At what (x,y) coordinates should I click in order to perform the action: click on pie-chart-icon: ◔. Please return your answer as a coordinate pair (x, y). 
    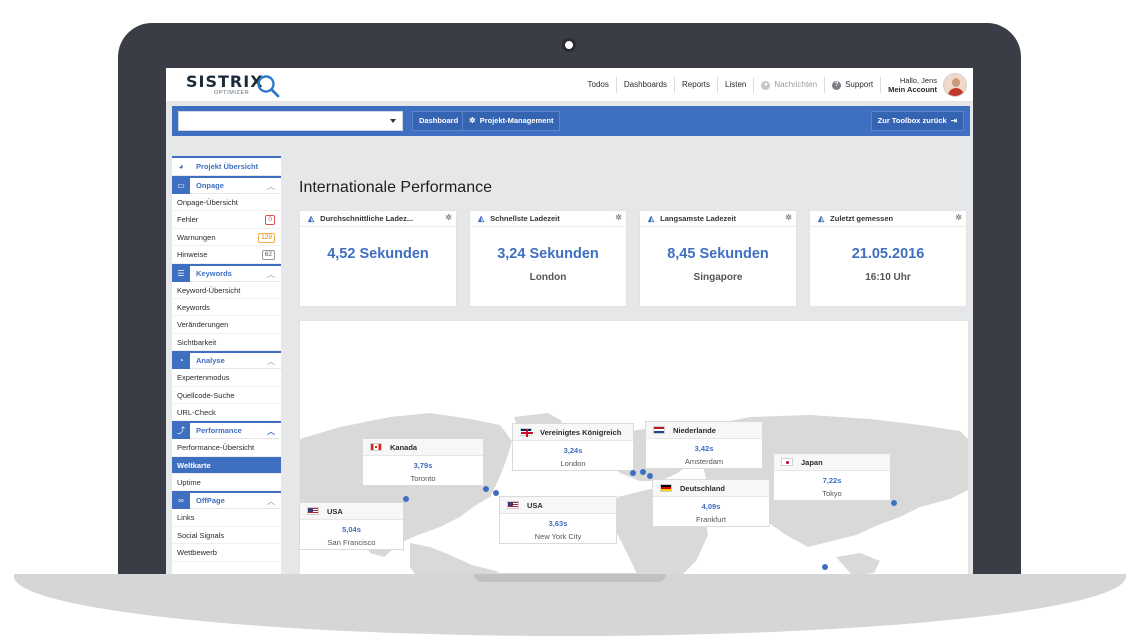
    Looking at the image, I should click on (181, 361).